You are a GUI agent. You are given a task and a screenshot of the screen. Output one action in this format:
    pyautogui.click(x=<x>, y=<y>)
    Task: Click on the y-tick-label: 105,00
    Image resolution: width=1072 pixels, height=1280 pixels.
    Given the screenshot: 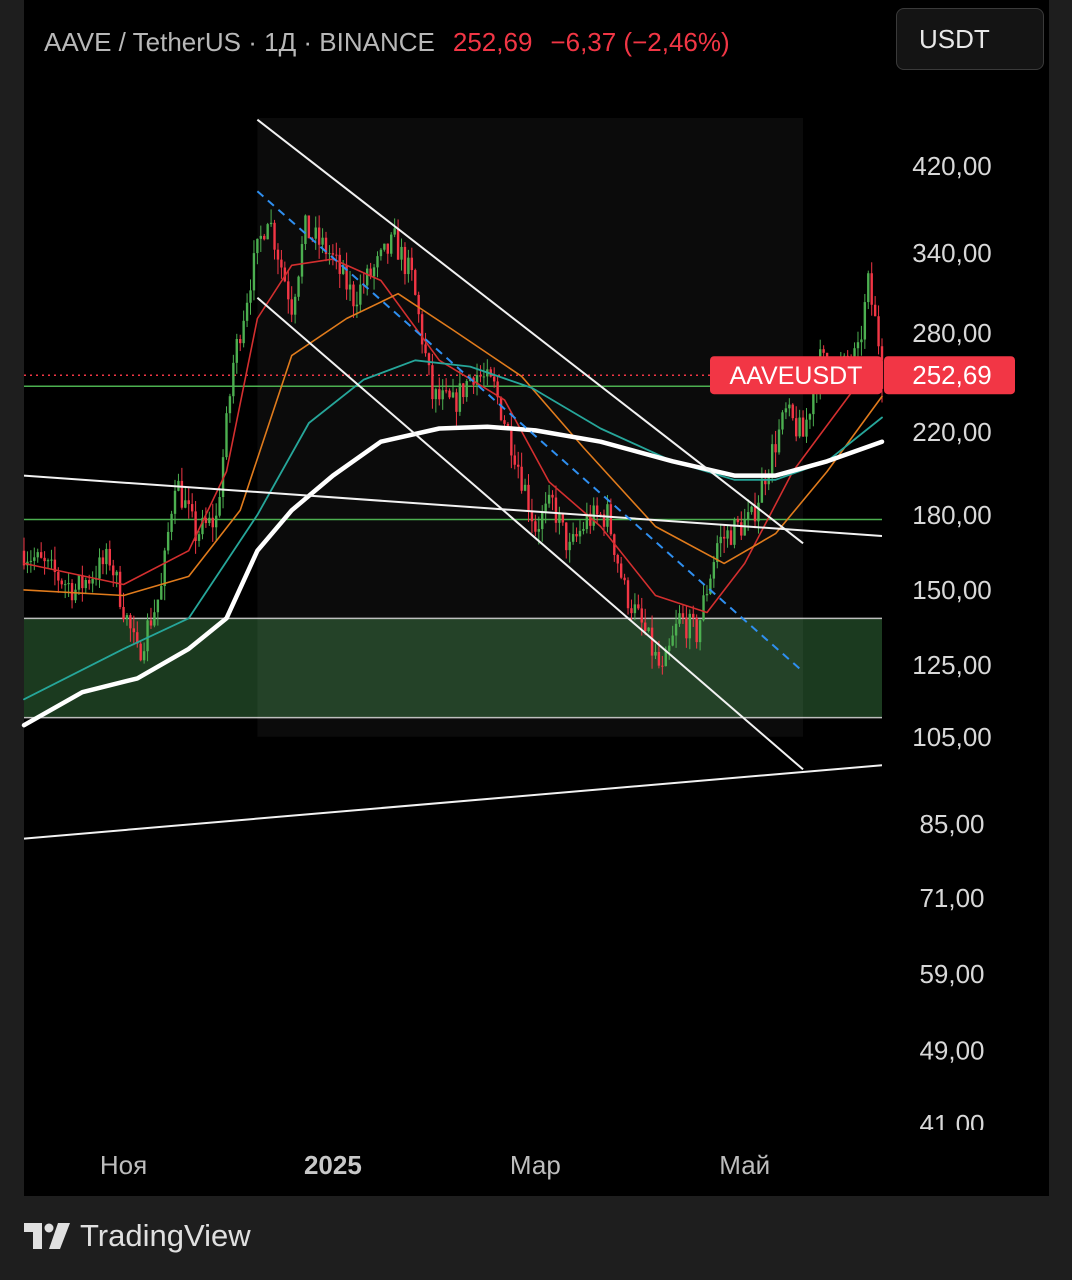 What is the action you would take?
    pyautogui.click(x=952, y=737)
    